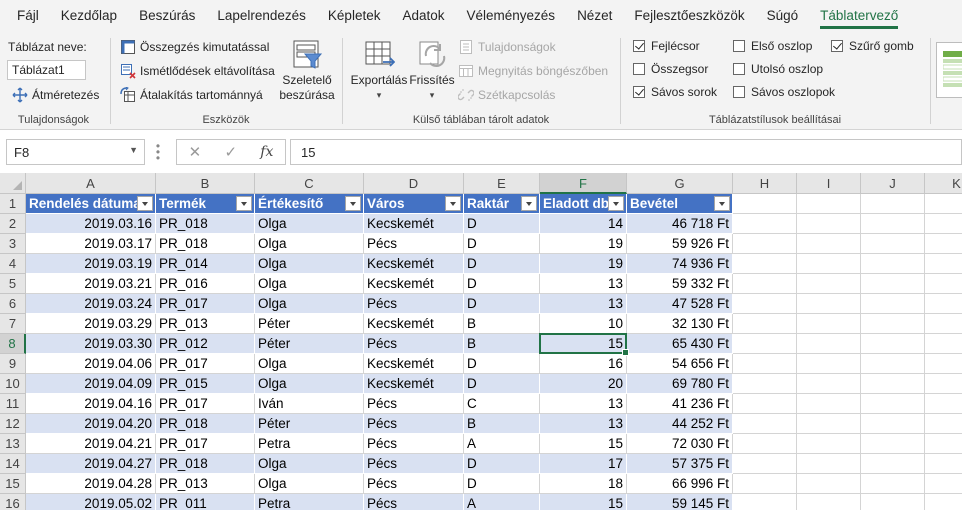  What do you see at coordinates (583, 284) in the screenshot?
I see `table-cell: 13` at bounding box center [583, 284].